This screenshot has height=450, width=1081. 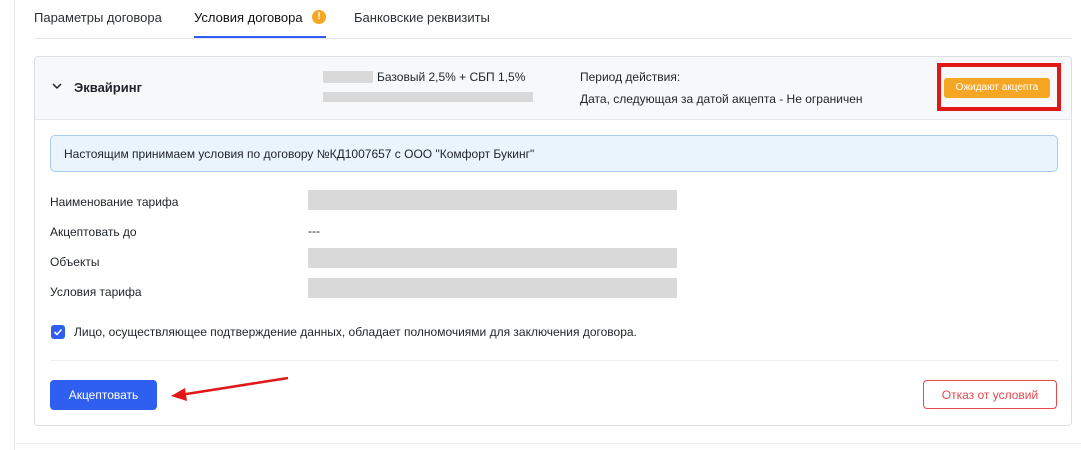 I want to click on warning-icon: !, so click(x=319, y=17).